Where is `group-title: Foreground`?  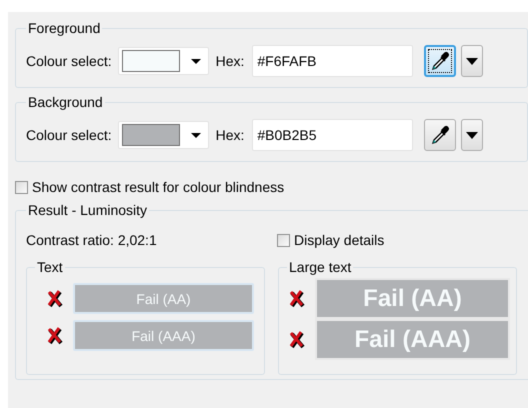
group-title: Foreground is located at coordinates (64, 28).